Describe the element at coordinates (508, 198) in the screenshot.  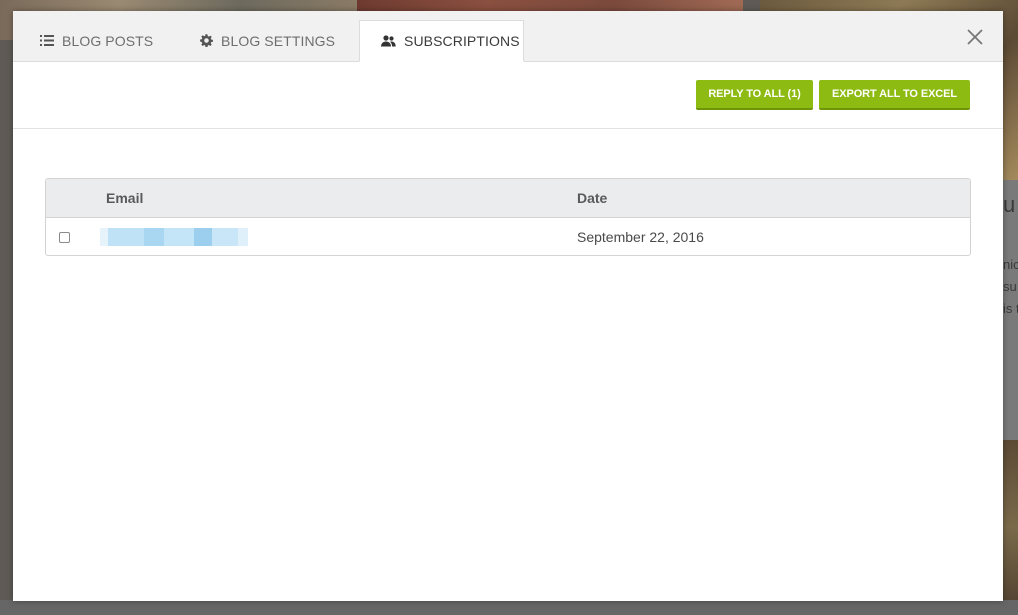
I see `table-header: Email Date` at that location.